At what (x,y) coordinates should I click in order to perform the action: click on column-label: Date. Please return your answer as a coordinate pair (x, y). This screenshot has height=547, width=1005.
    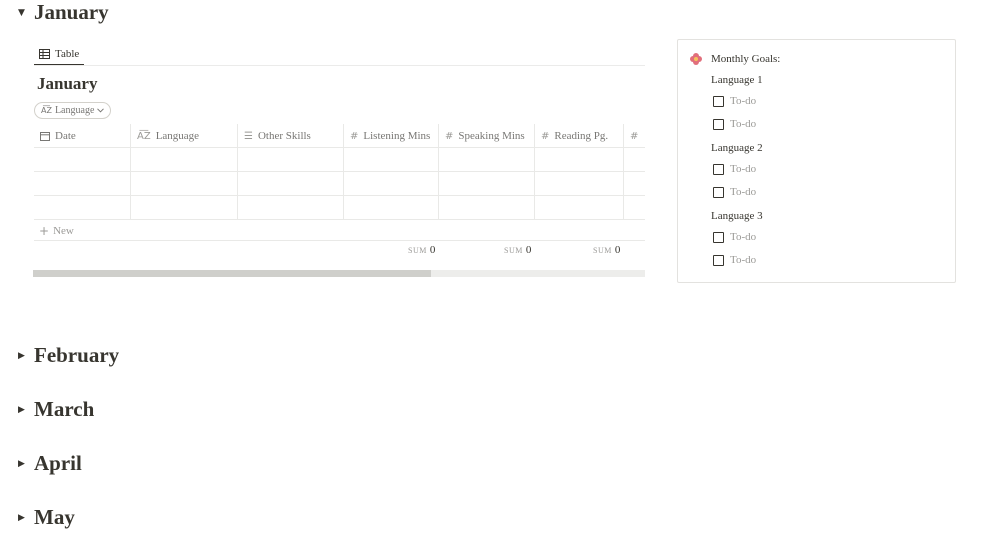
    Looking at the image, I should click on (65, 136).